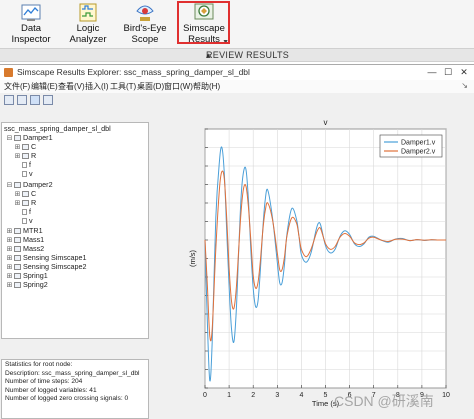 The height and width of the screenshot is (419, 474). I want to click on stats-line: Number of time steps: 204, so click(44, 382).